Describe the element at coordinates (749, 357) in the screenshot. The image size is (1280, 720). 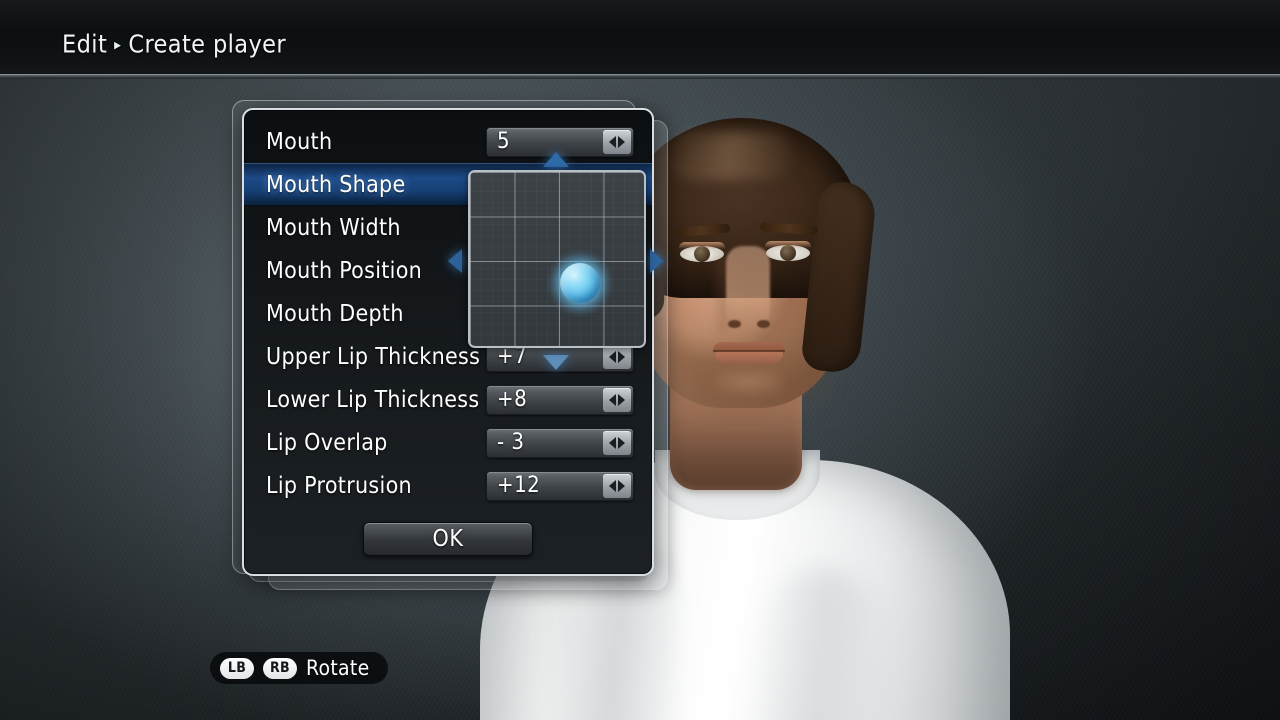
I see `lower-lip` at that location.